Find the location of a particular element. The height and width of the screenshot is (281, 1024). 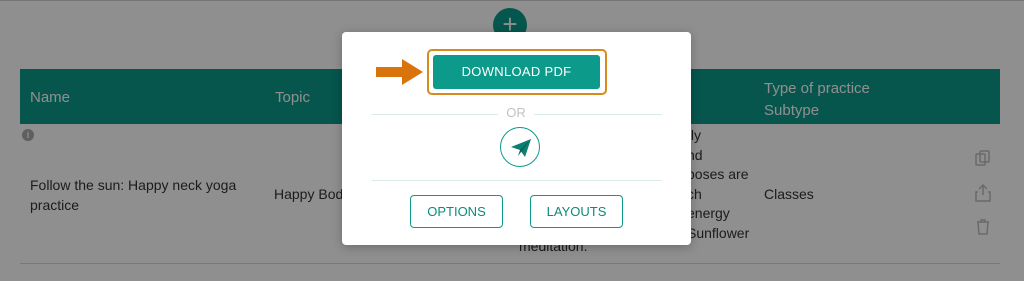

or-divider-left is located at coordinates (435, 114).